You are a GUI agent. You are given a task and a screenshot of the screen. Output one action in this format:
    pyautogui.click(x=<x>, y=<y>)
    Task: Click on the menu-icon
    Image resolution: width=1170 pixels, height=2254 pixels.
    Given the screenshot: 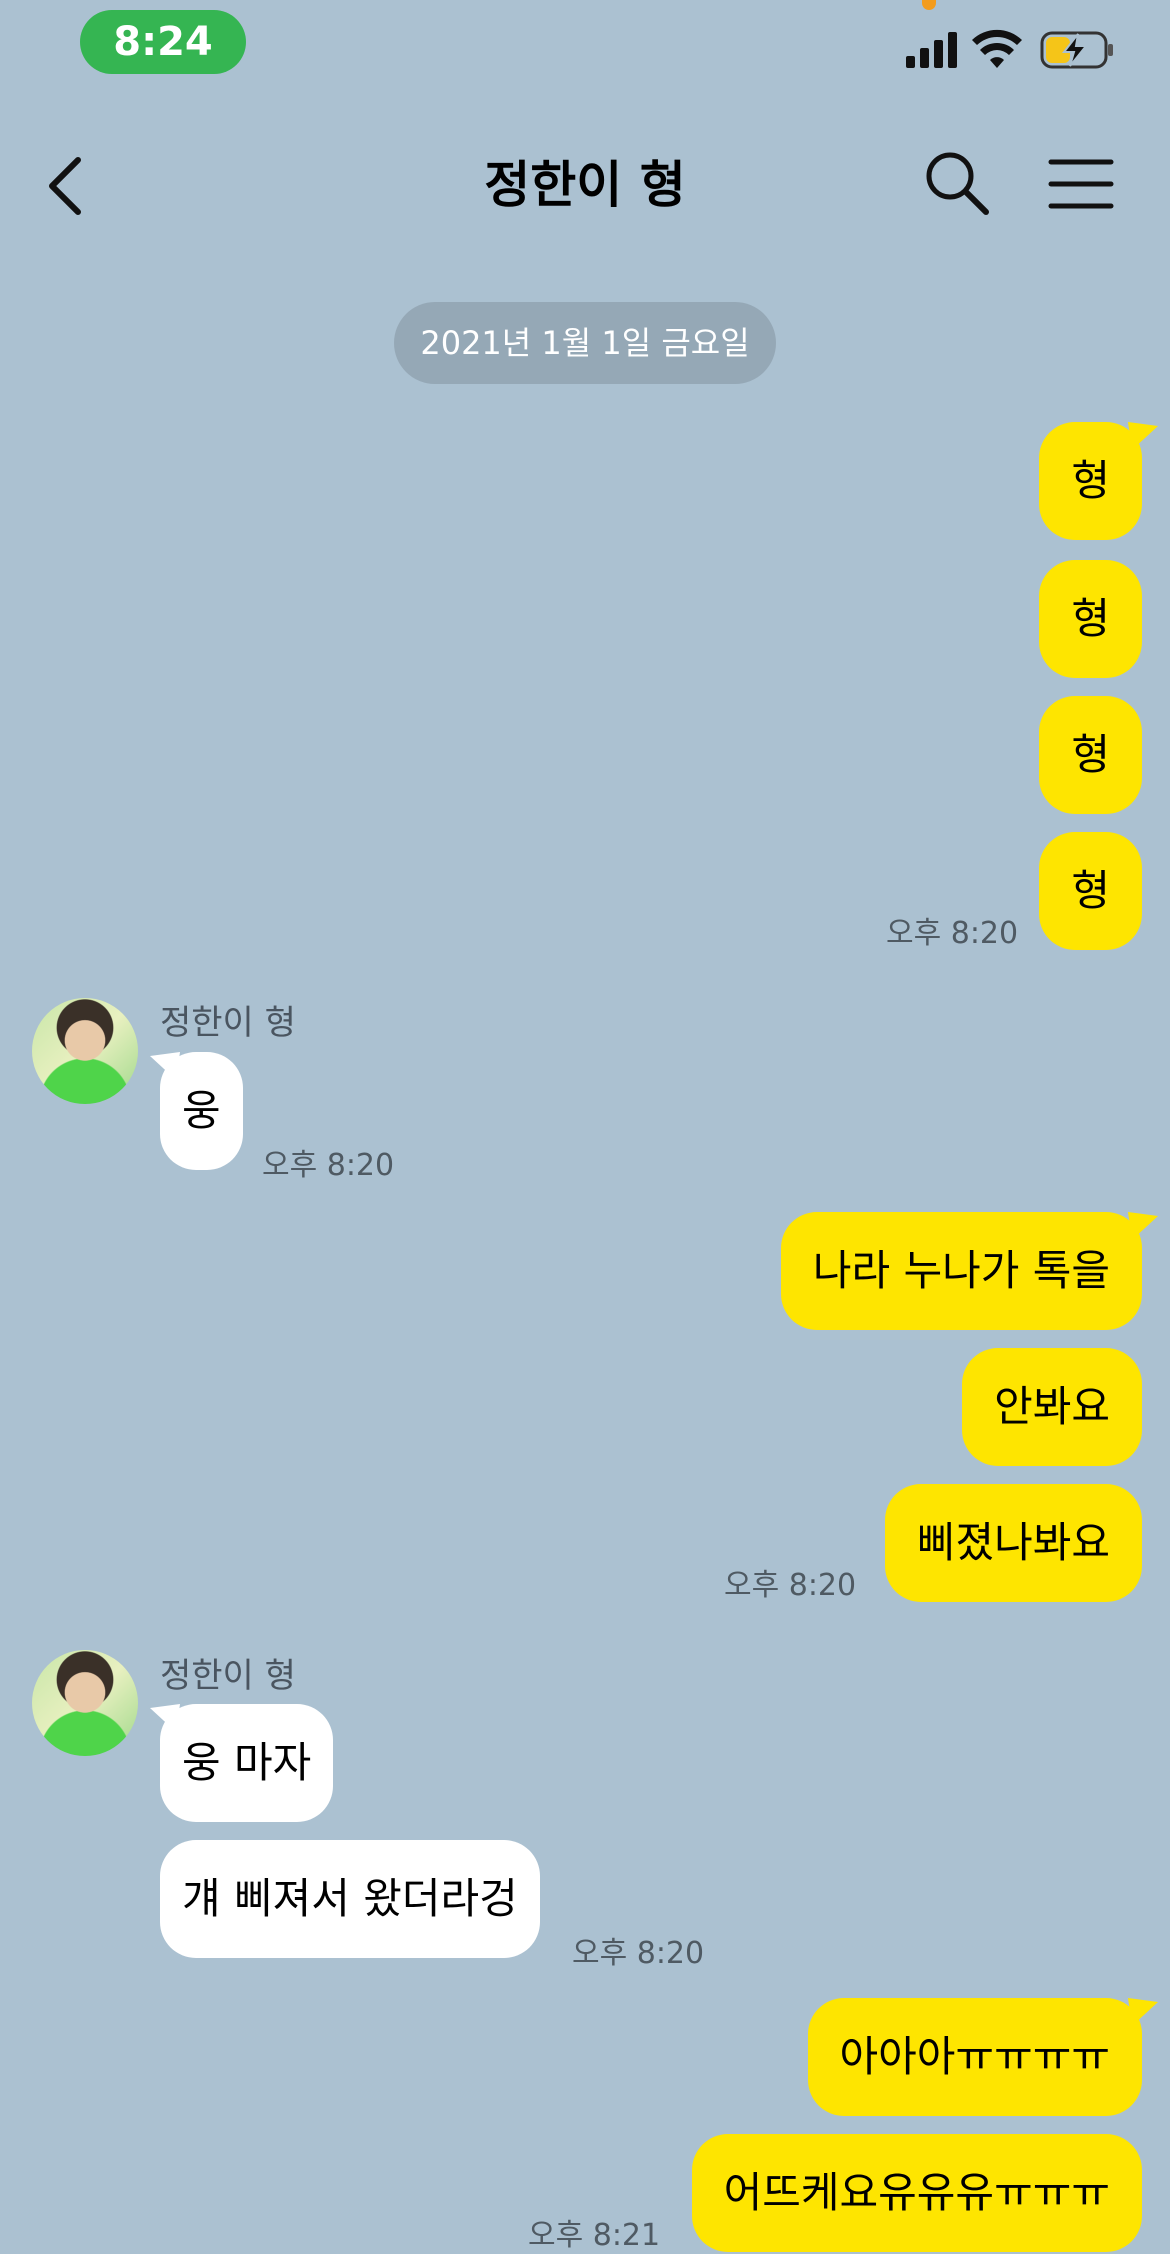 What is the action you would take?
    pyautogui.click(x=1081, y=184)
    